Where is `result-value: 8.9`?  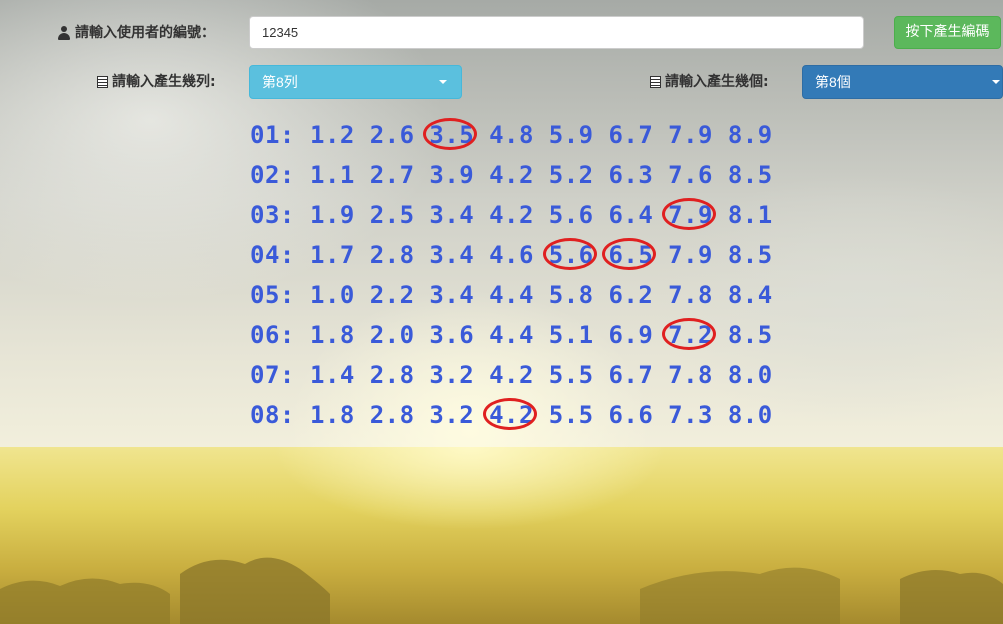 result-value: 8.9 is located at coordinates (750, 135).